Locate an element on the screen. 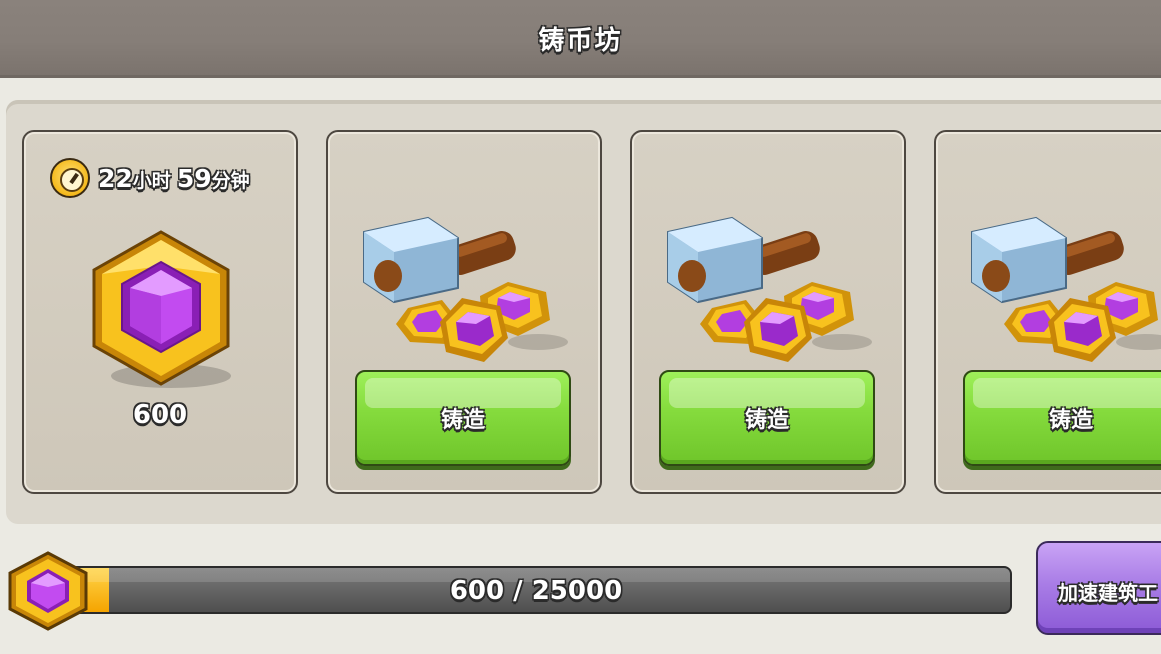 The image size is (1161, 654). speed-up-label: 加速建筑工 is located at coordinates (1108, 593).